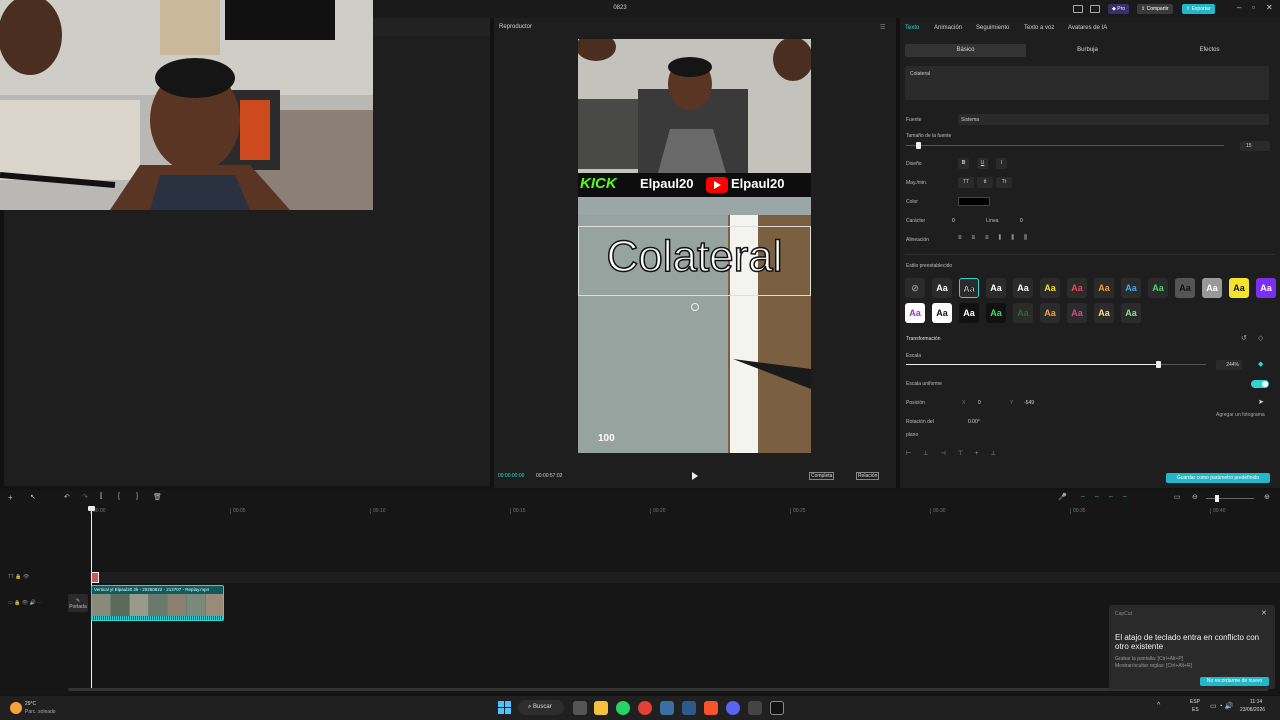 The height and width of the screenshot is (720, 1280). Describe the element at coordinates (95, 577) in the screenshot. I see `text-clip` at that location.